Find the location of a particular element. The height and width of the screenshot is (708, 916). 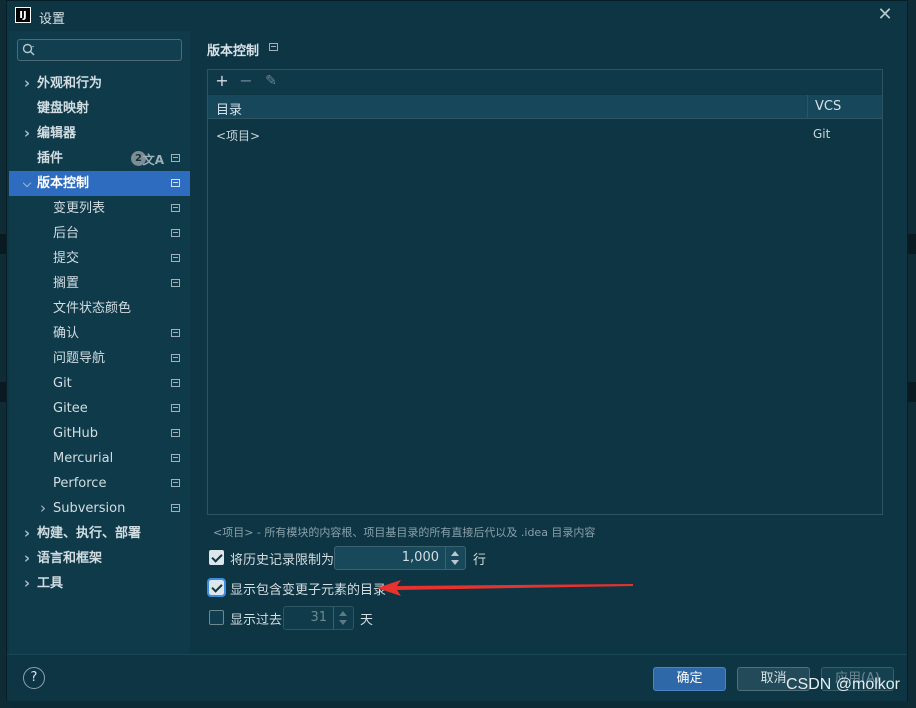

history-limit-stepper: 1,000 is located at coordinates (400, 558).